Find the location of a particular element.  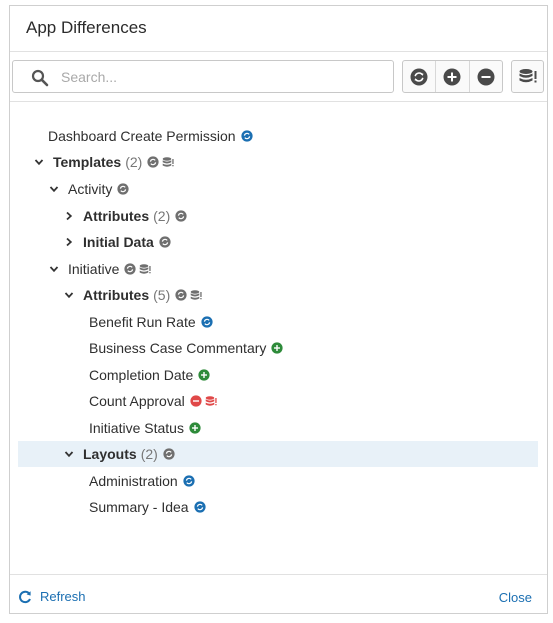

tree-row-label: Count Approval is located at coordinates (137, 401).